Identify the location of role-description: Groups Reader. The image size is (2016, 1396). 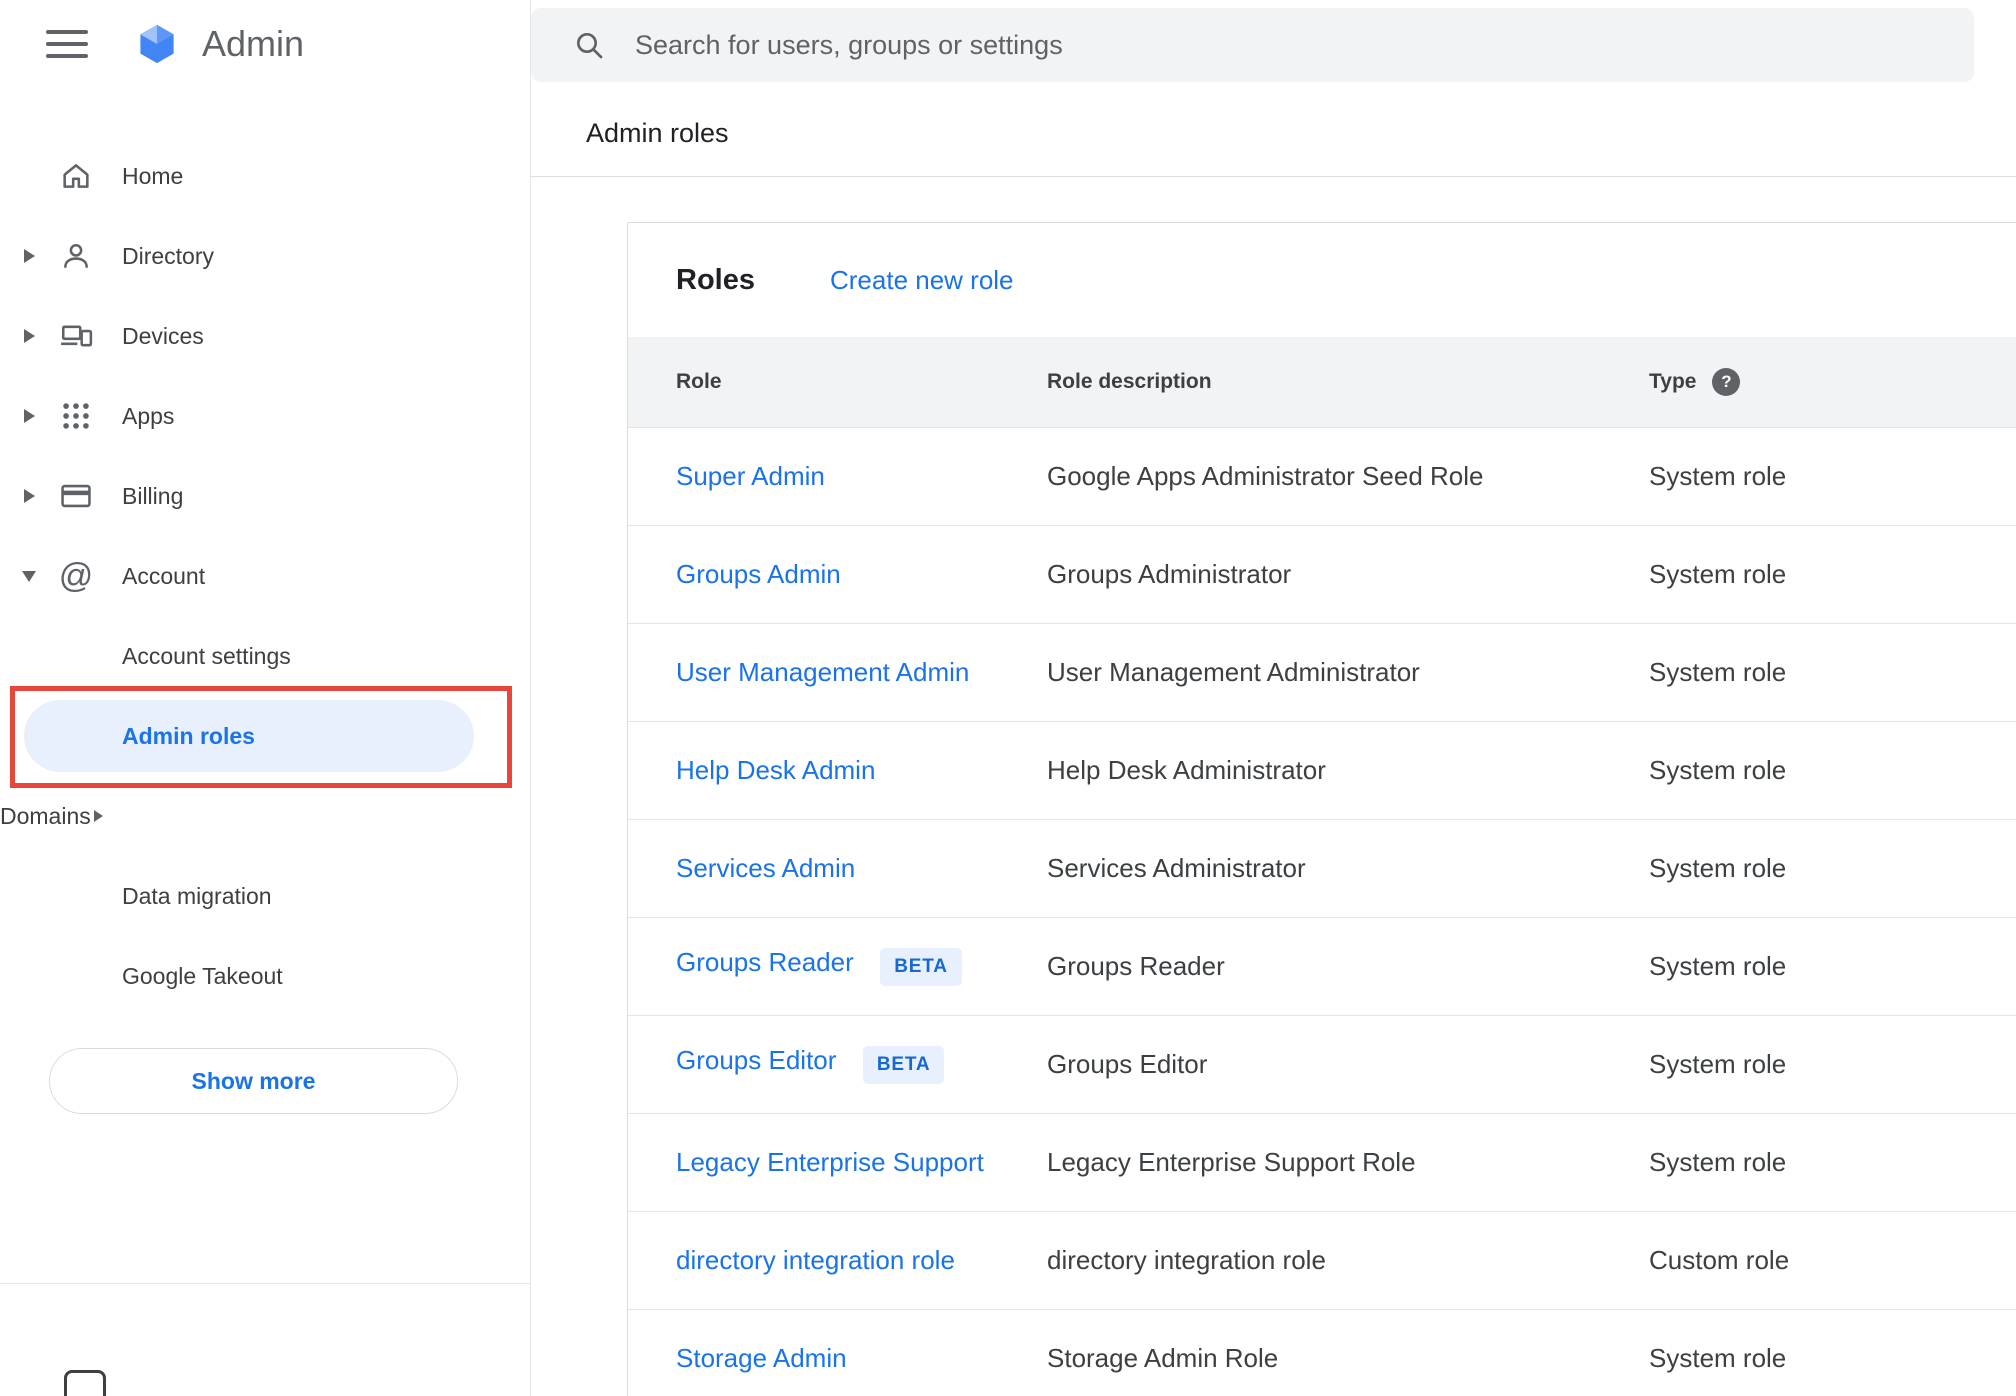
(1136, 966).